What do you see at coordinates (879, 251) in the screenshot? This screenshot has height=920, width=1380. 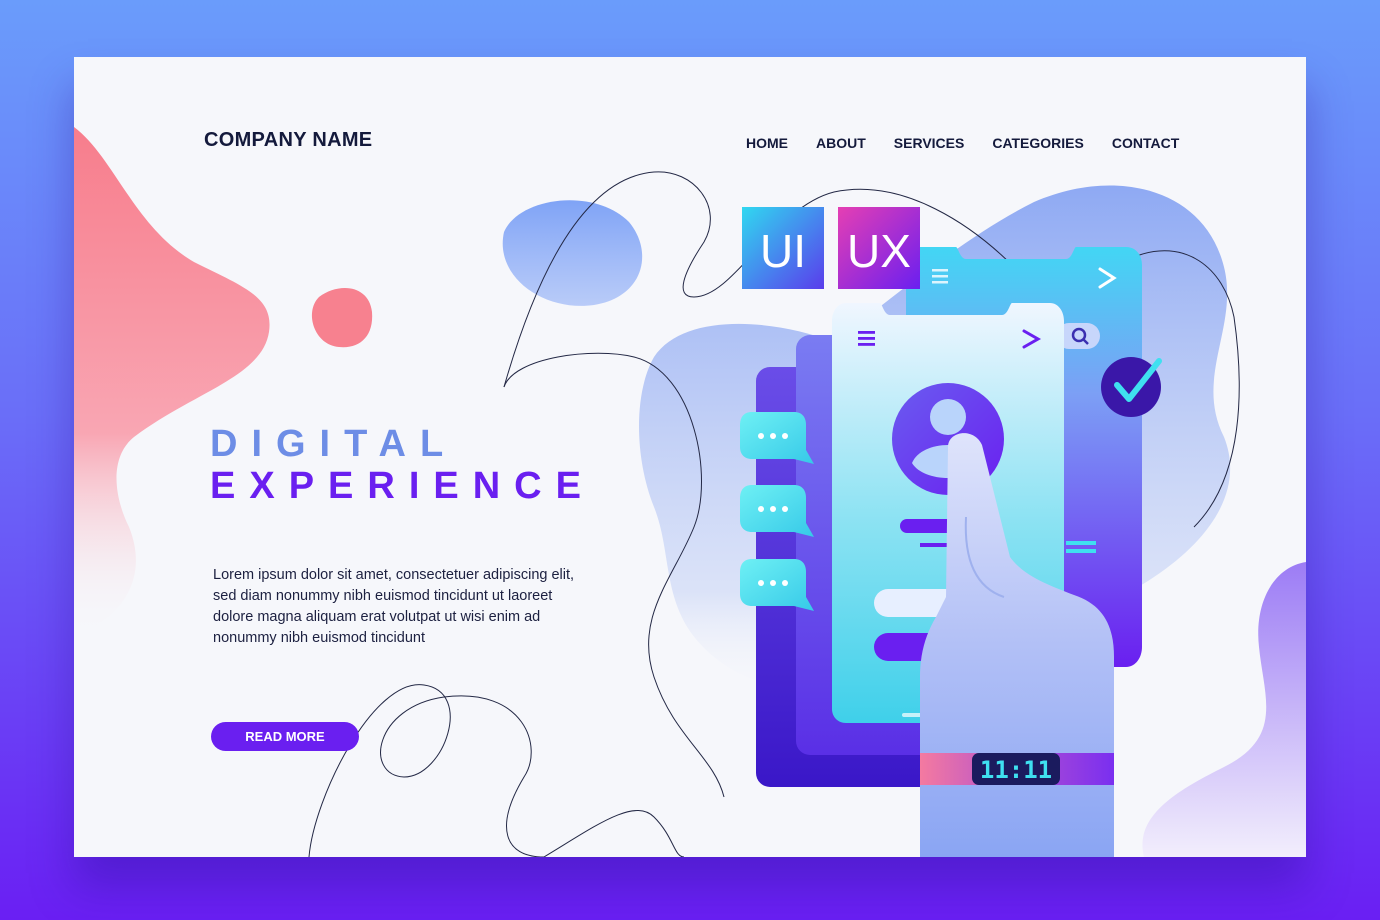 I see `ux-tile-label: UX` at bounding box center [879, 251].